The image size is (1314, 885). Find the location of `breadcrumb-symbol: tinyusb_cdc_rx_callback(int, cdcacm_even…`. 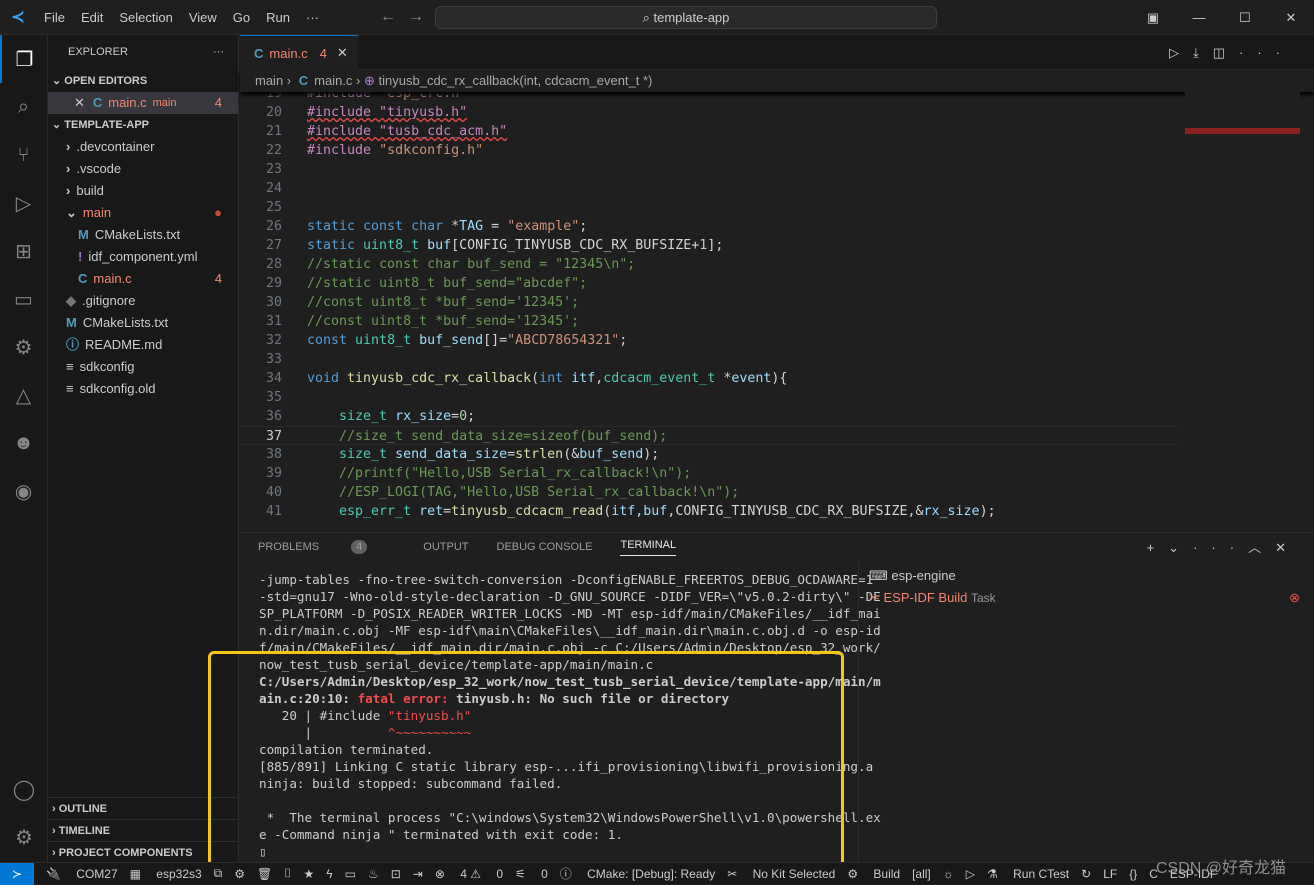

breadcrumb-symbol: tinyusb_cdc_rx_callback(int, cdcacm_even… is located at coordinates (516, 80).